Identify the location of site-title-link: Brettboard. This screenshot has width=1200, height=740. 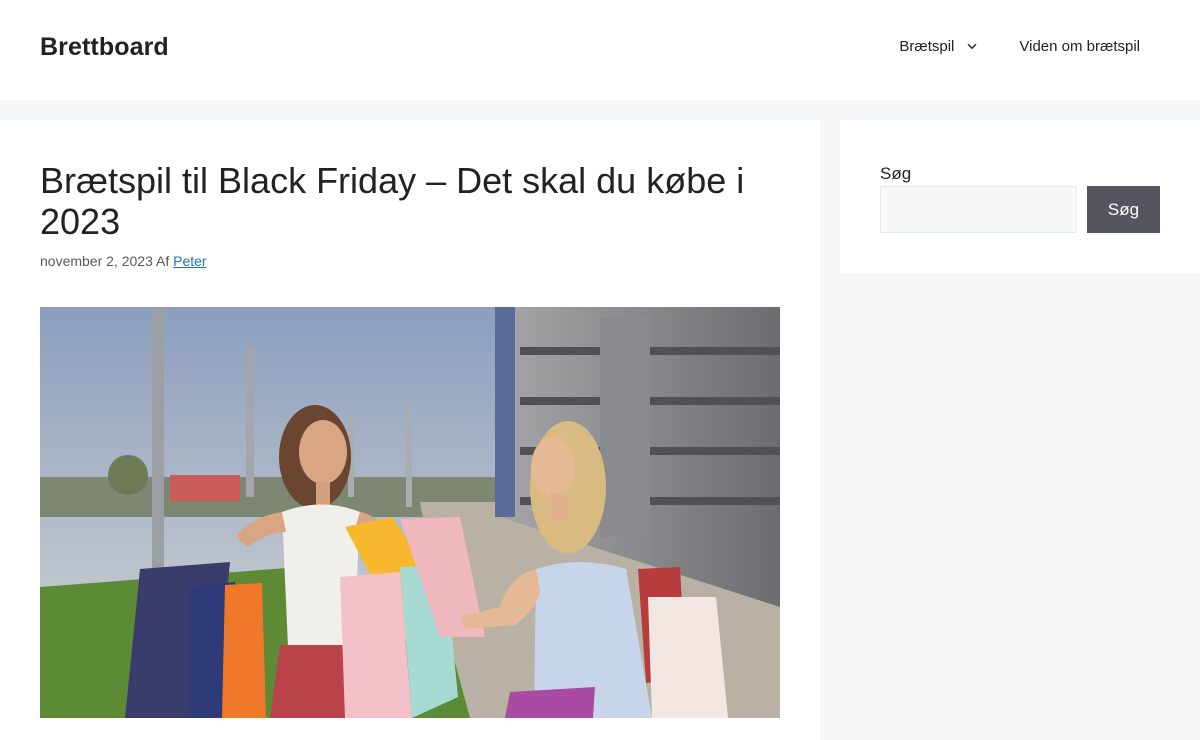
(104, 47).